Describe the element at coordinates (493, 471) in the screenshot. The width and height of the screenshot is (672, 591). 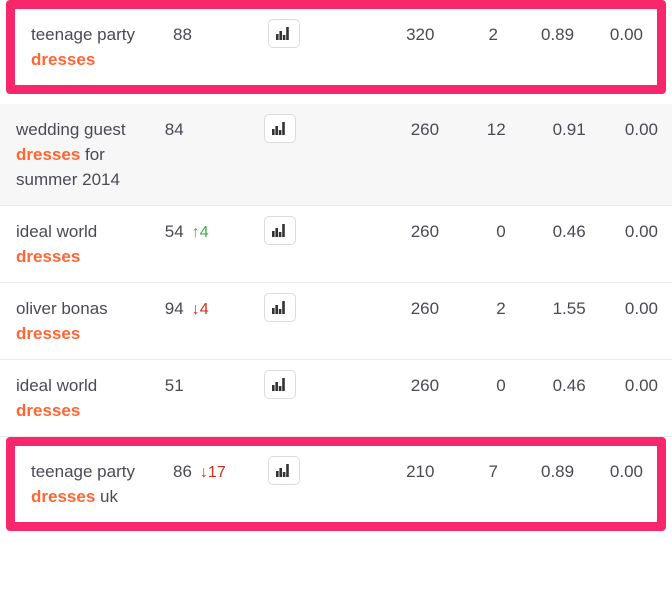
I see `competition-cell: 7` at that location.